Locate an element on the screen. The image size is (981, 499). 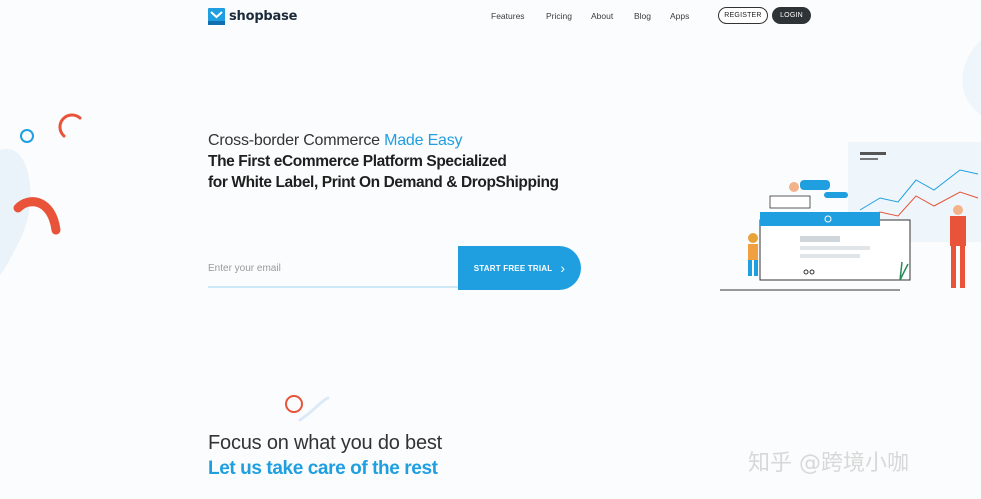
blue-ring-decoration is located at coordinates (27, 136).